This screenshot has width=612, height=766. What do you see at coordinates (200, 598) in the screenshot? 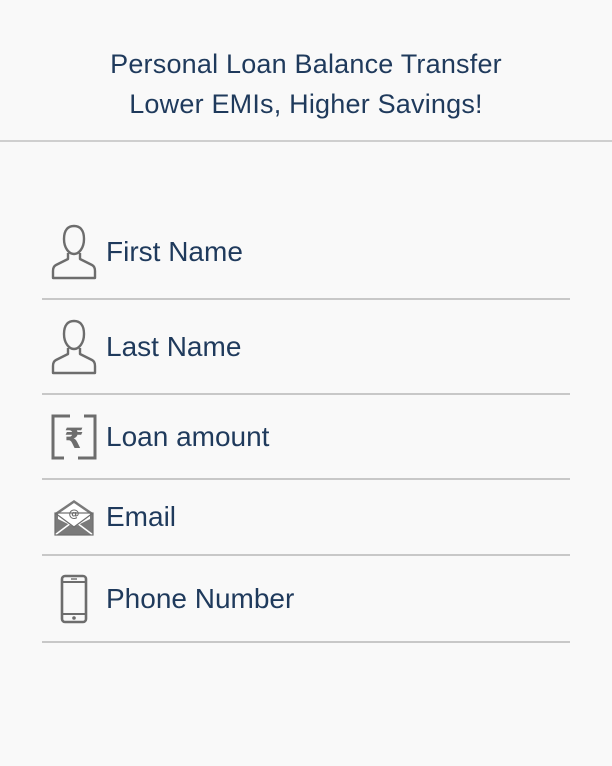
I see `phone-number-label: Phone Number` at bounding box center [200, 598].